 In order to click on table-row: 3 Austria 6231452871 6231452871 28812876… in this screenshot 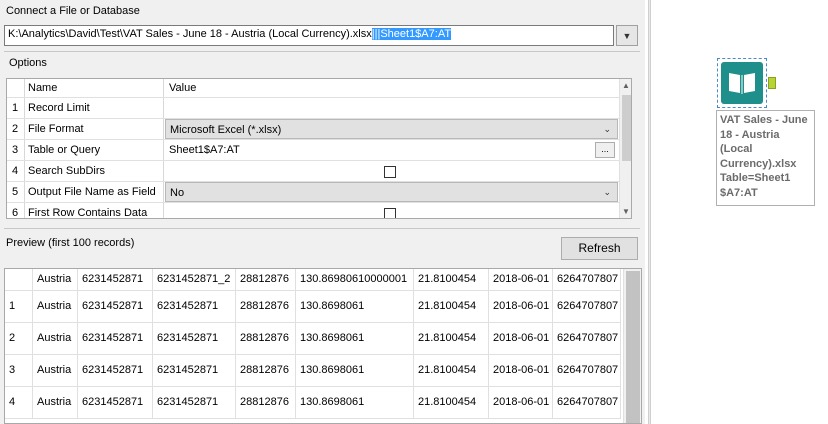, I will do `click(313, 371)`.